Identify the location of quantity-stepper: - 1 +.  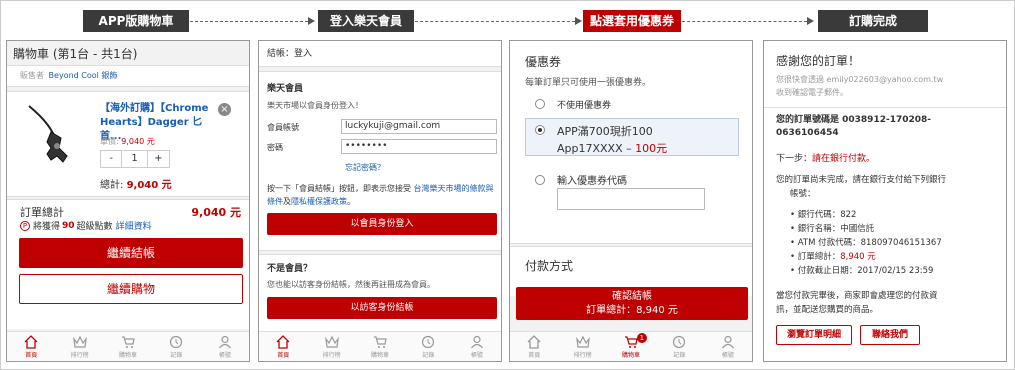
(135, 159).